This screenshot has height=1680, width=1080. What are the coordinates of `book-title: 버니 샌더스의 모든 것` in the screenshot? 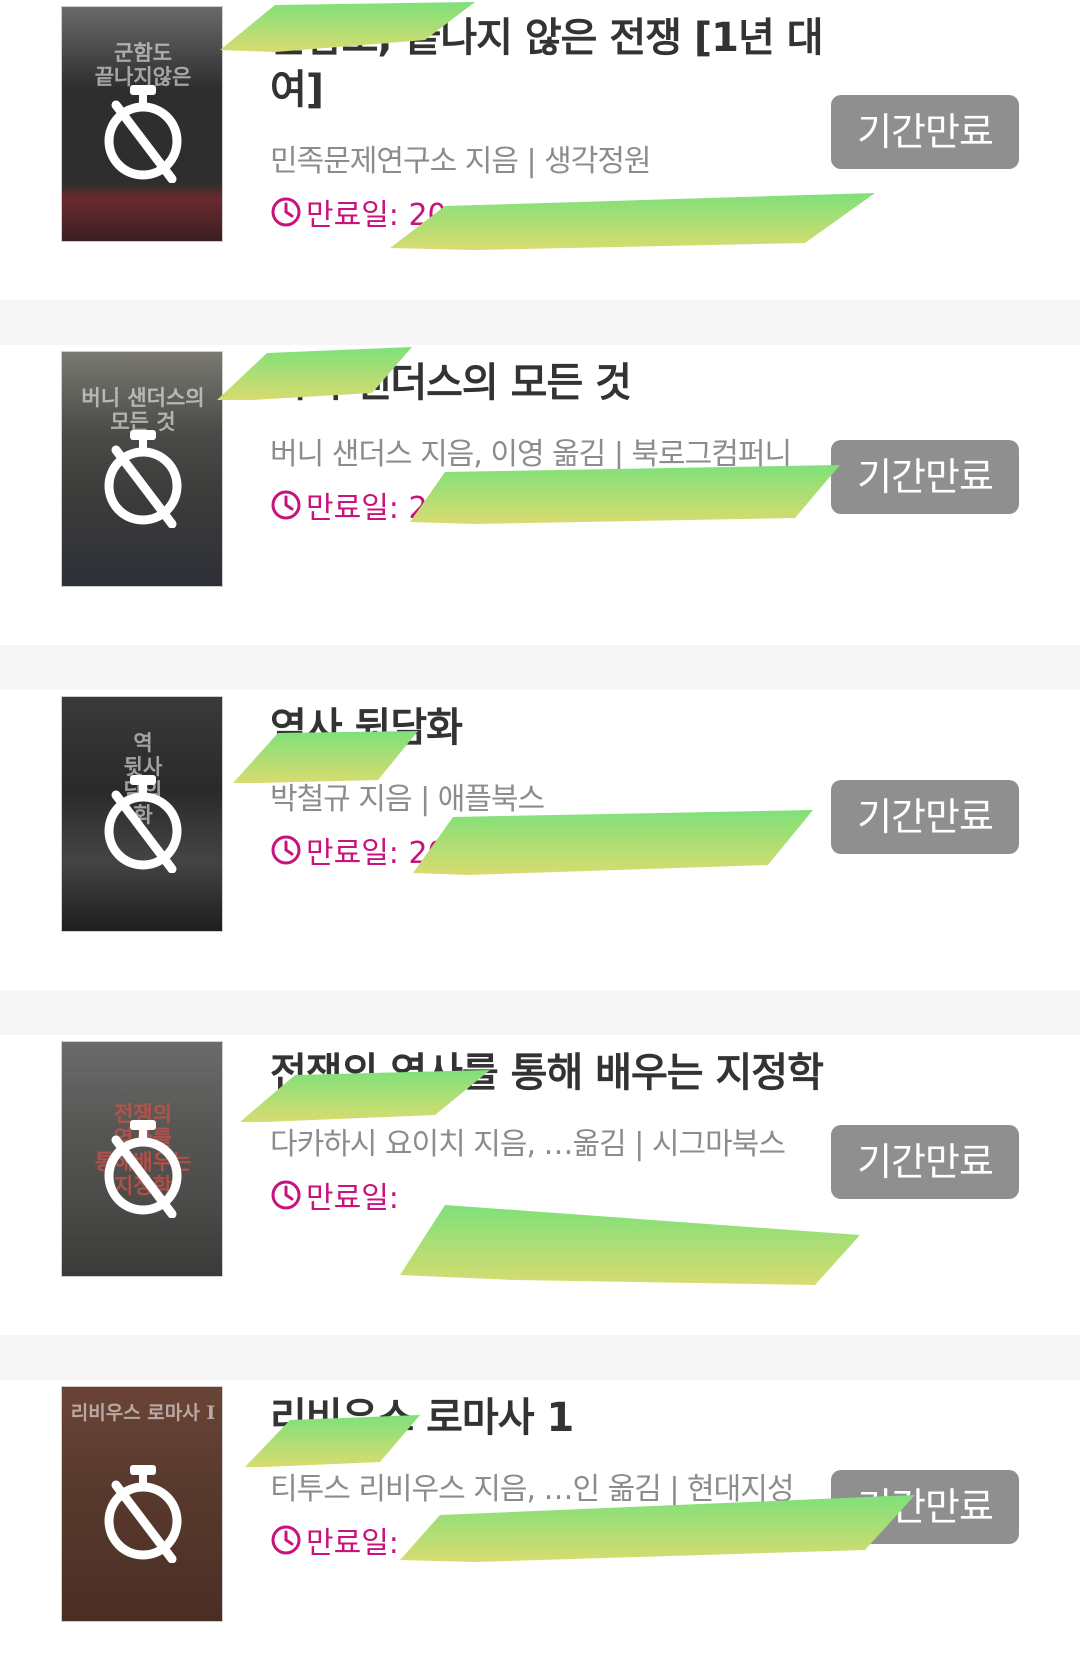 It's located at (550, 383).